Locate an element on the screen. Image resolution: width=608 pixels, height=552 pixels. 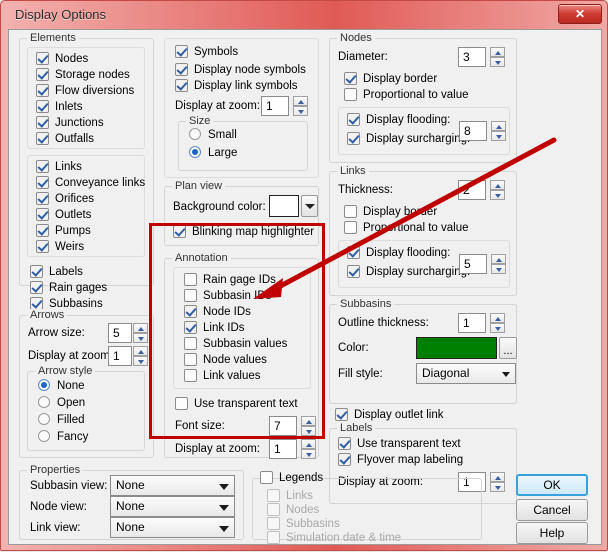
checkbox-link-surcharging is located at coordinates (353, 271).